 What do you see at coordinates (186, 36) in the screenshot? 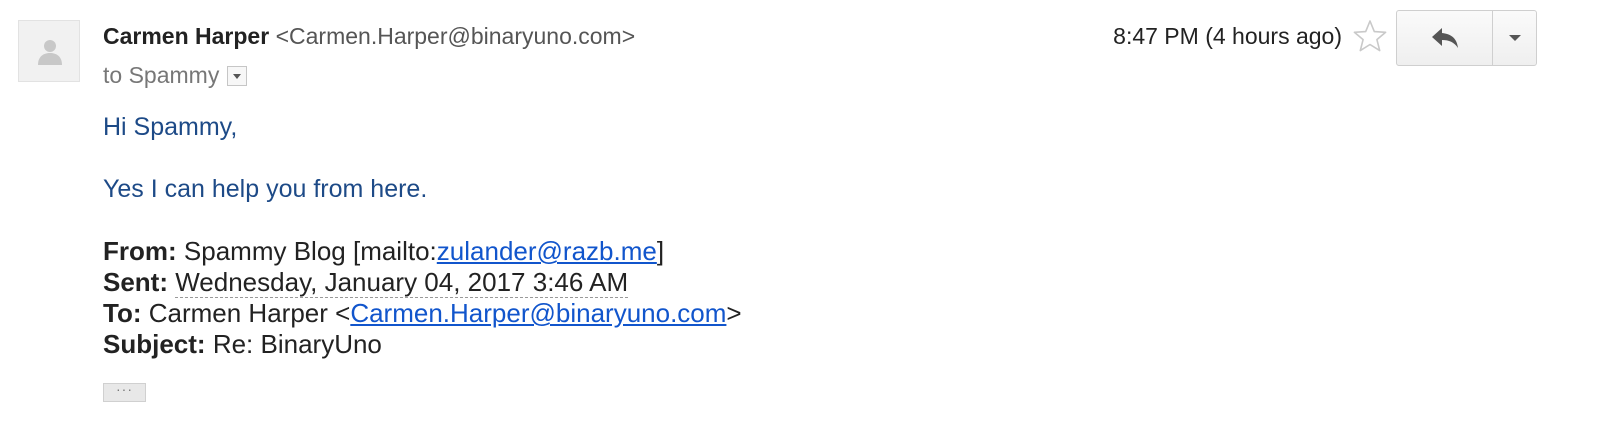
I see `sender-name: Carmen Harper` at bounding box center [186, 36].